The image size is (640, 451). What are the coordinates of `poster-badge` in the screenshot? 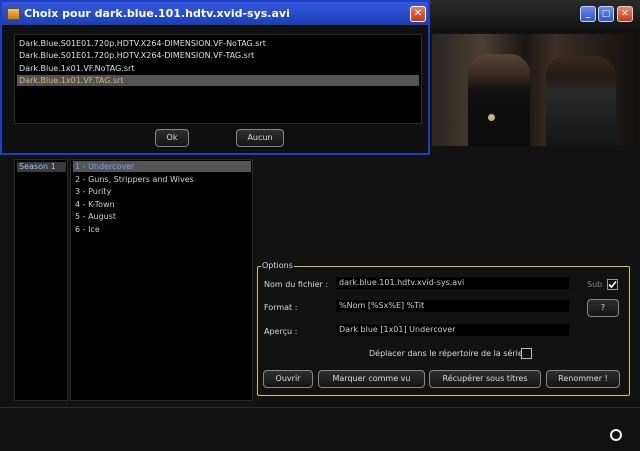 It's located at (491, 117).